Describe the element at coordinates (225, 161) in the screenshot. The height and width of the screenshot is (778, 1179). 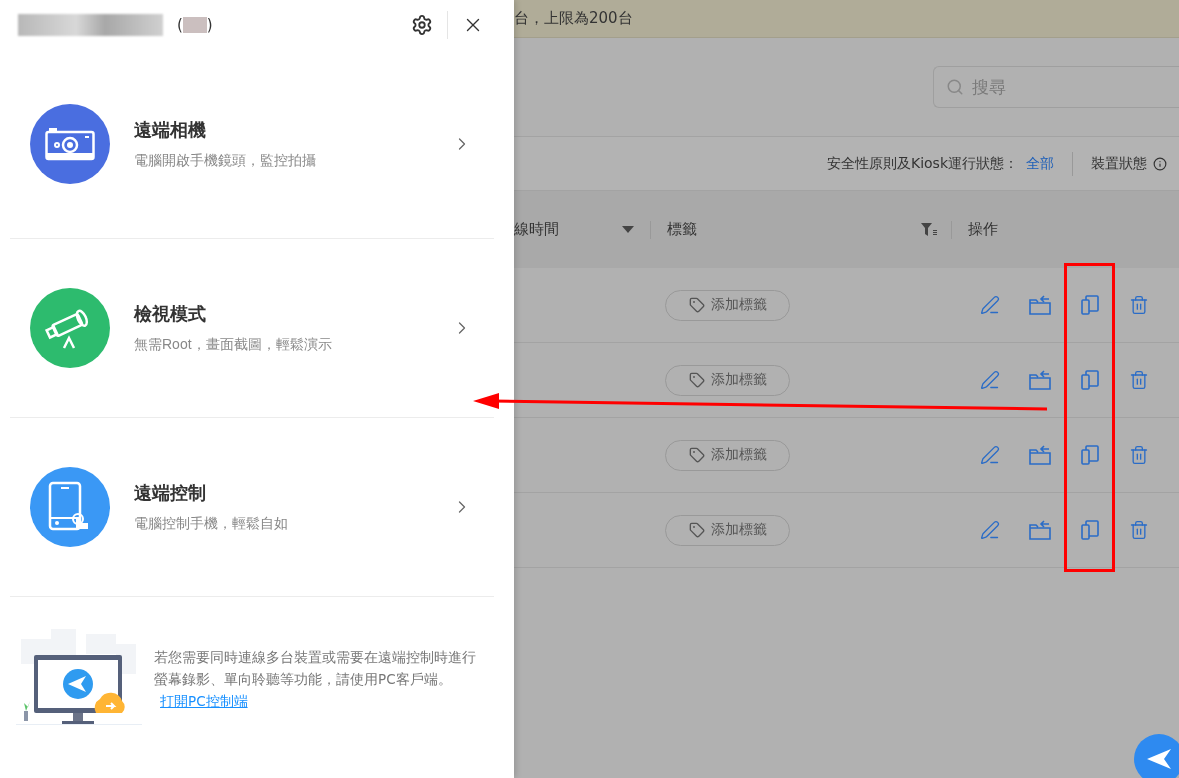
I see `feature-description: 電腦開啟手機鏡頭，監控拍攝` at that location.